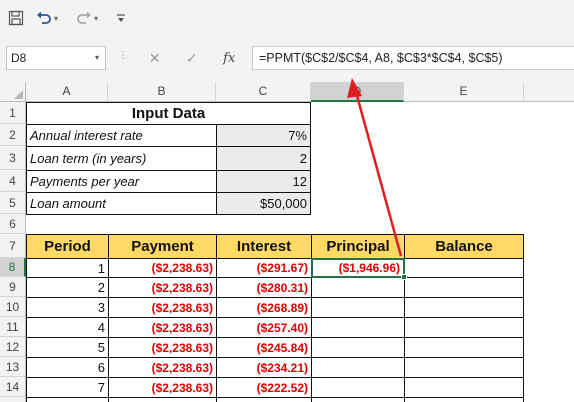  What do you see at coordinates (13, 367) in the screenshot?
I see `row-header-13: 13` at bounding box center [13, 367].